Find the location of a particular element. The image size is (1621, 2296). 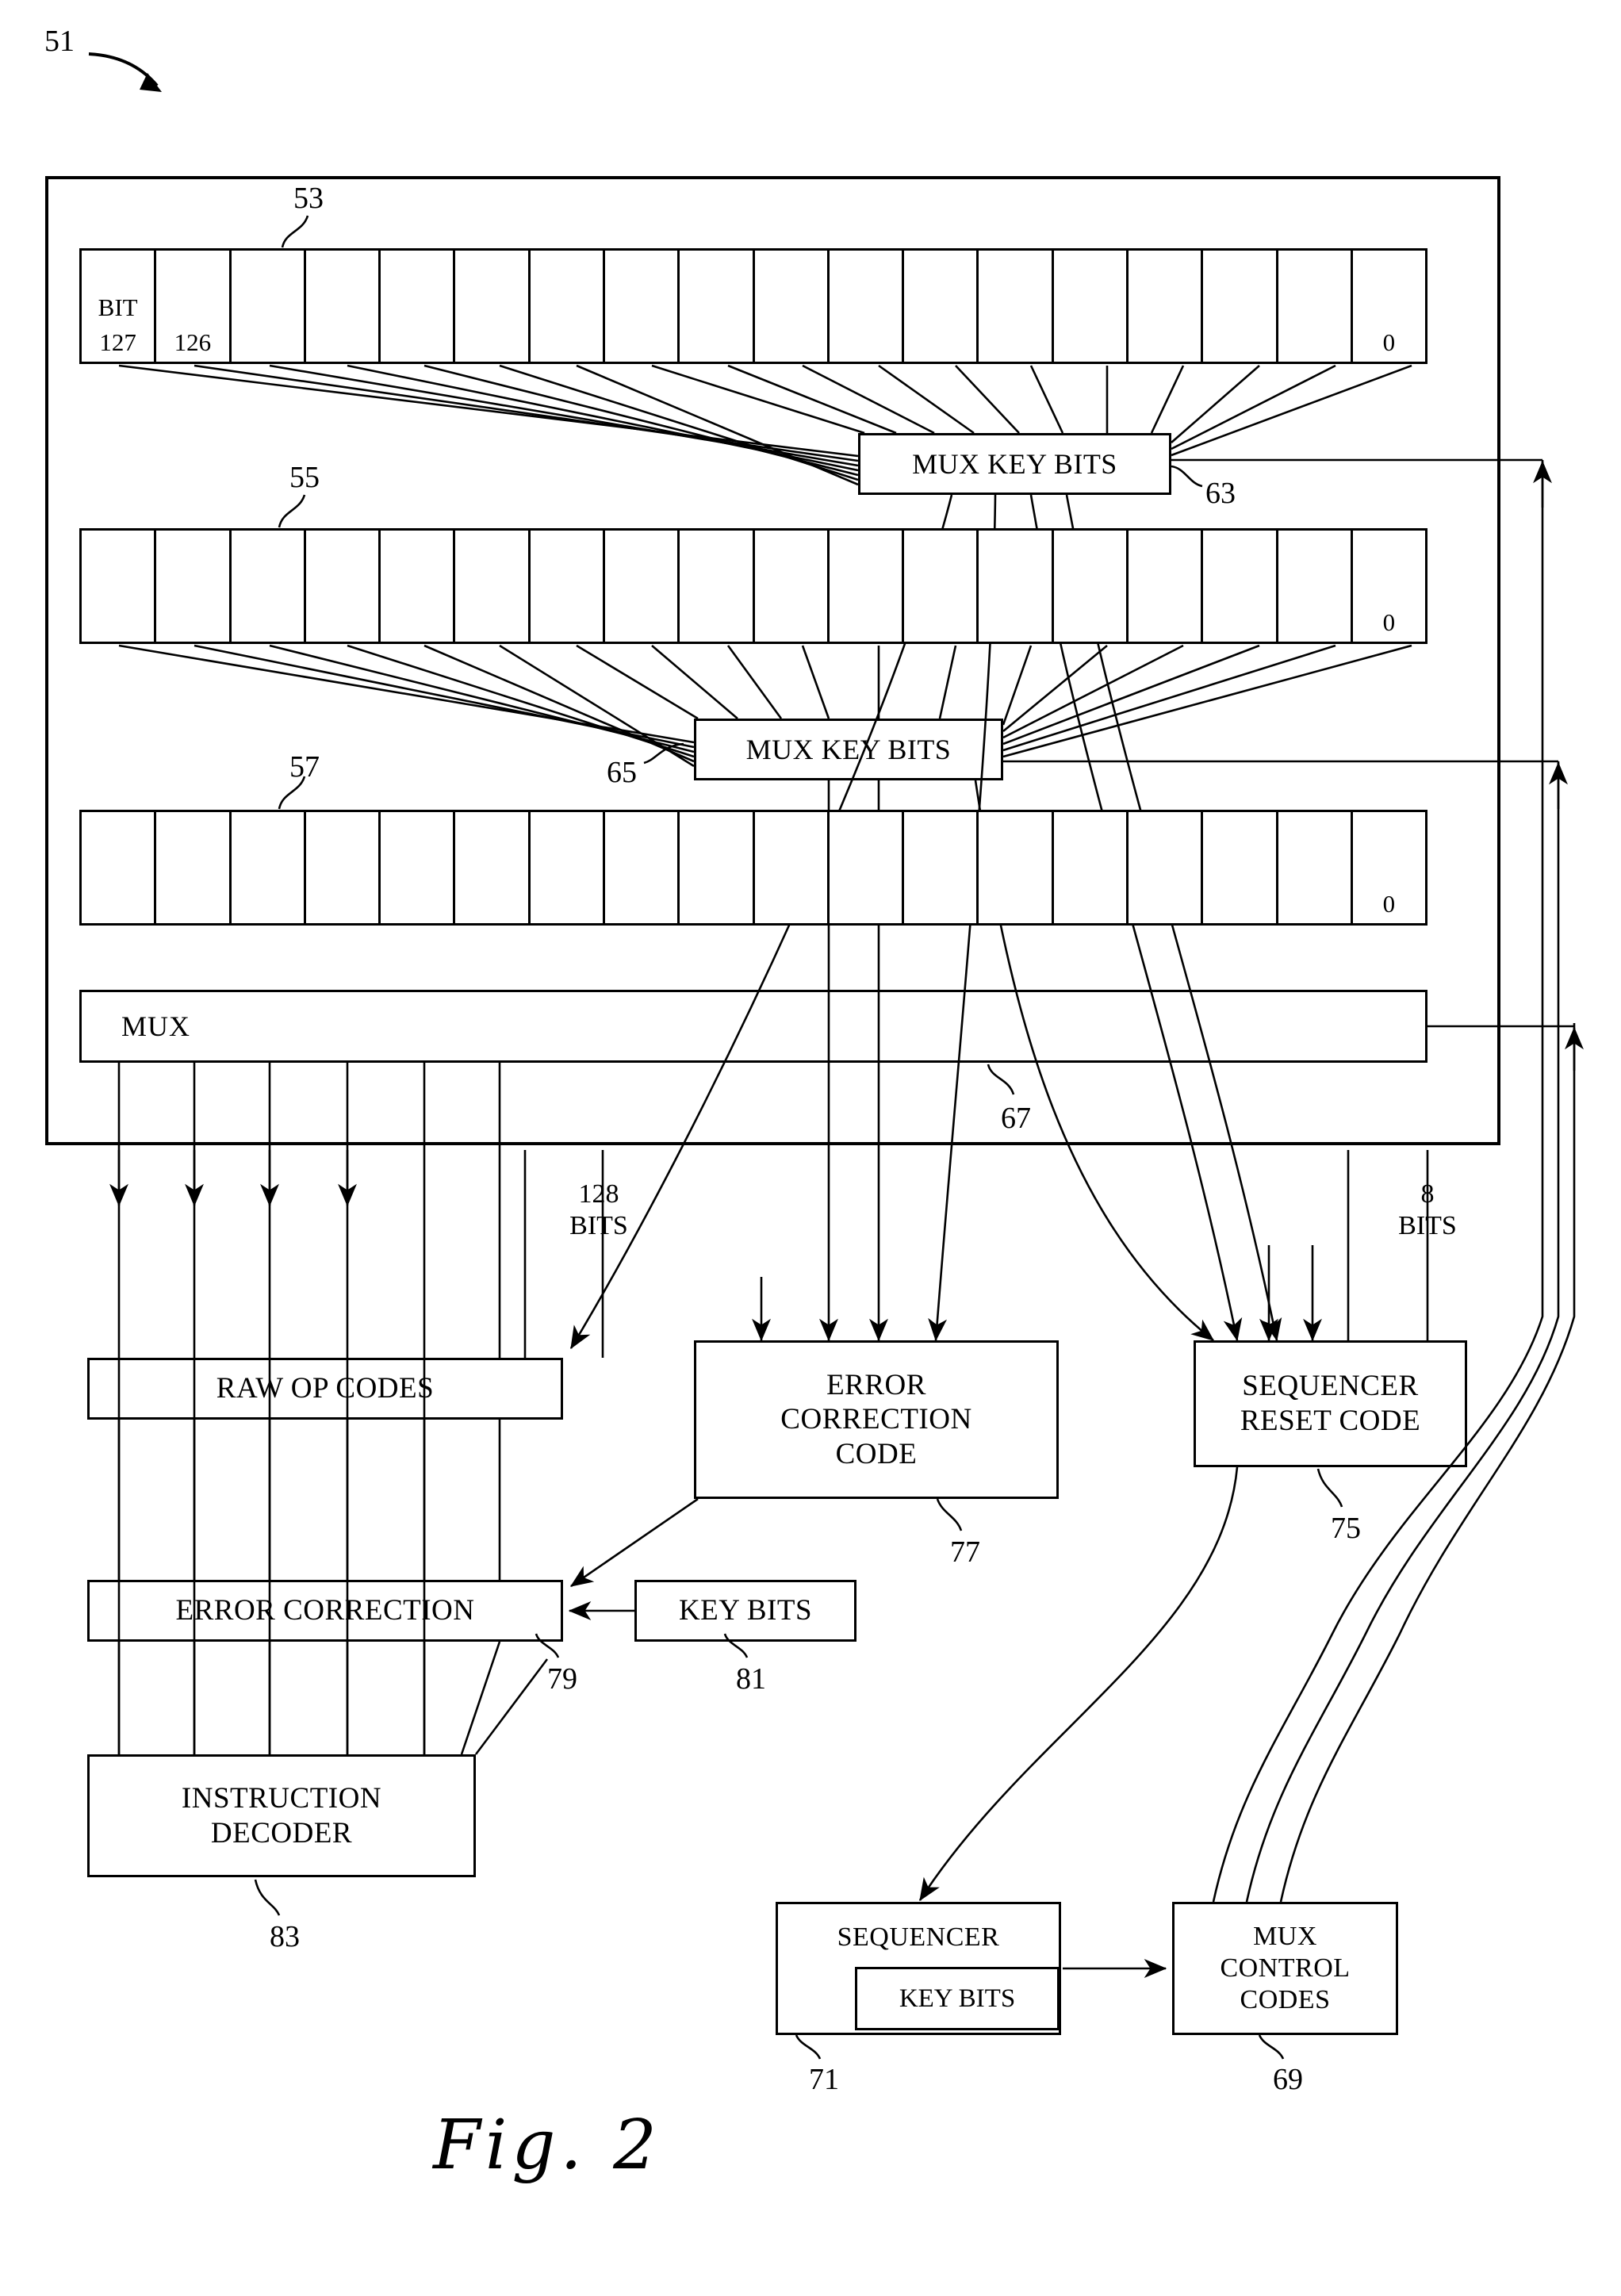

register-cell: BIT 127 is located at coordinates (119, 306).